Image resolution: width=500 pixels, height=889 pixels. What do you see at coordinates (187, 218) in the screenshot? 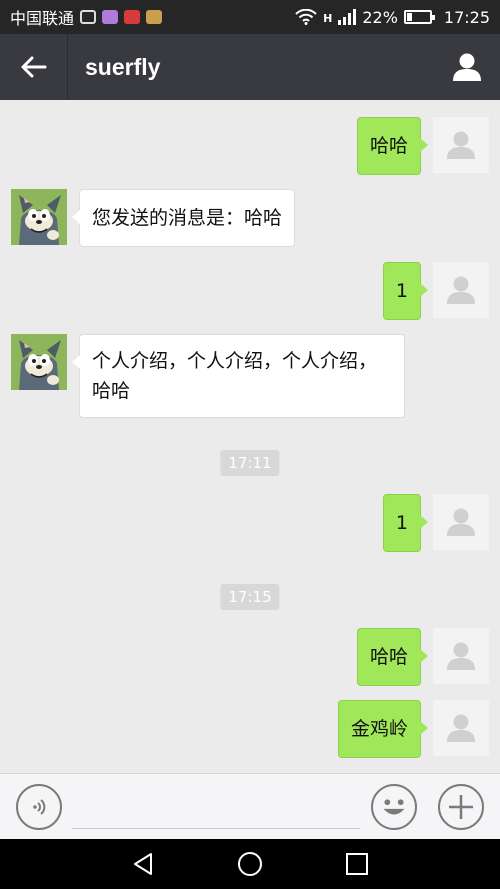
I see `message-text: 您发送的消息是：哈哈` at bounding box center [187, 218].